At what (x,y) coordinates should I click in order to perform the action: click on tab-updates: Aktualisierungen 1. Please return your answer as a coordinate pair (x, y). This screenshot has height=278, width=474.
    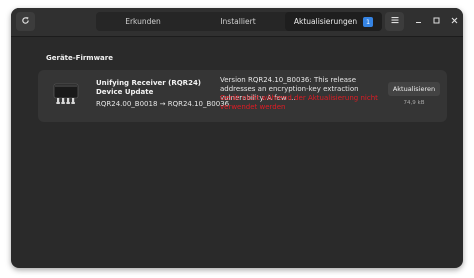
    Looking at the image, I should click on (333, 21).